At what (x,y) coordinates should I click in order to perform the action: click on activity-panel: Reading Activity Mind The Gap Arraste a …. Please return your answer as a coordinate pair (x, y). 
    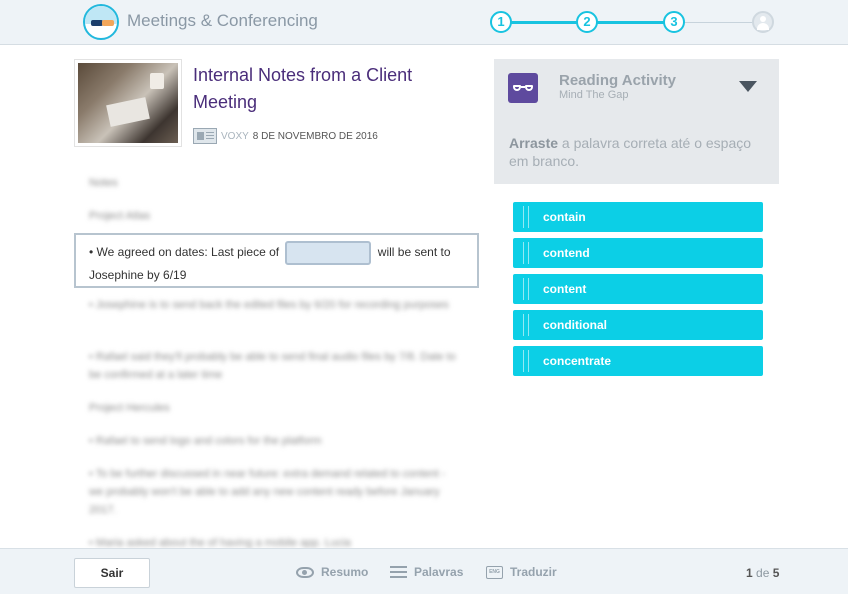
    Looking at the image, I should click on (636, 121).